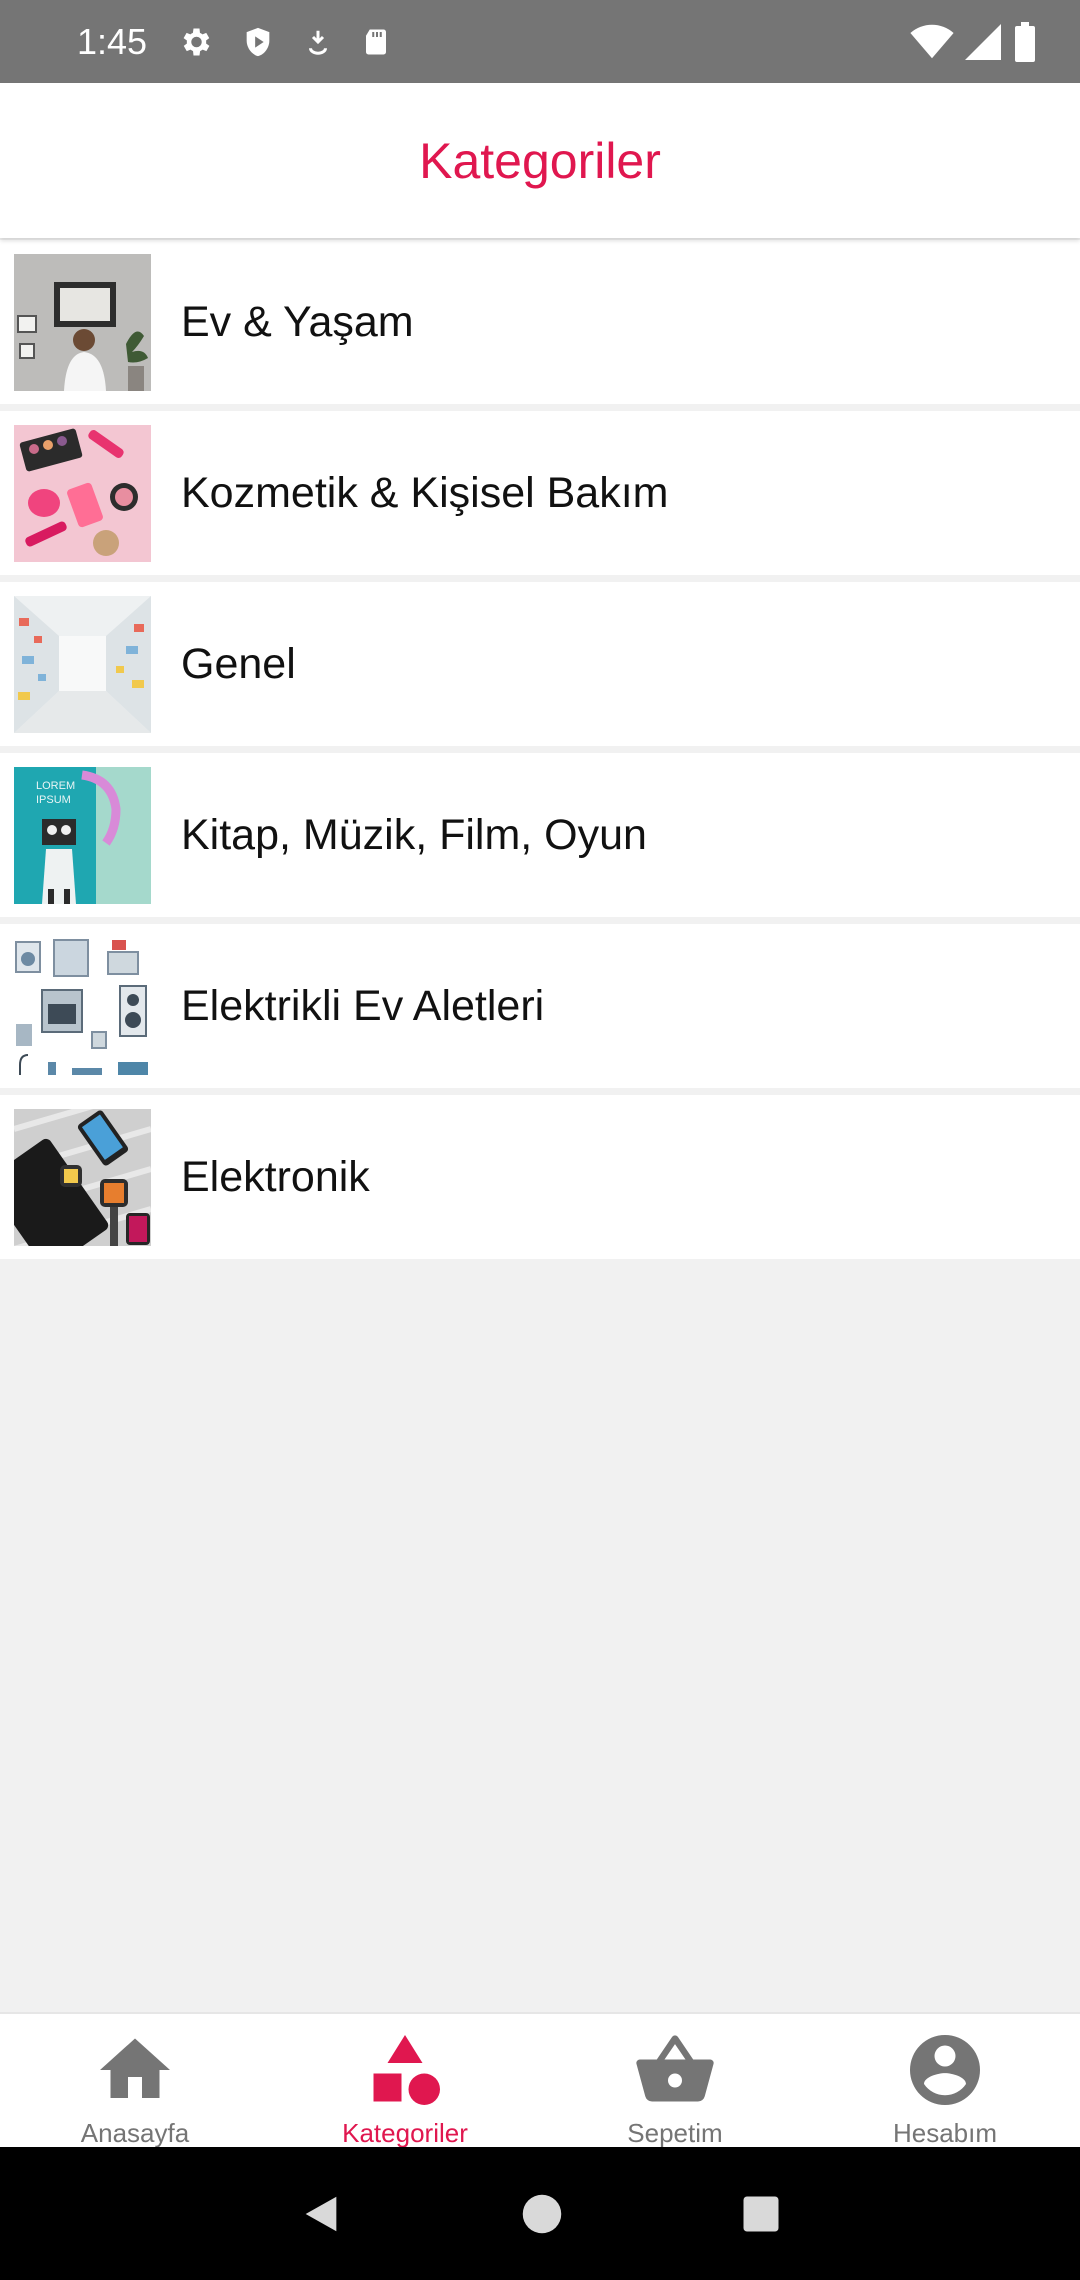 The image size is (1080, 2280). I want to click on battery-icon, so click(1025, 41).